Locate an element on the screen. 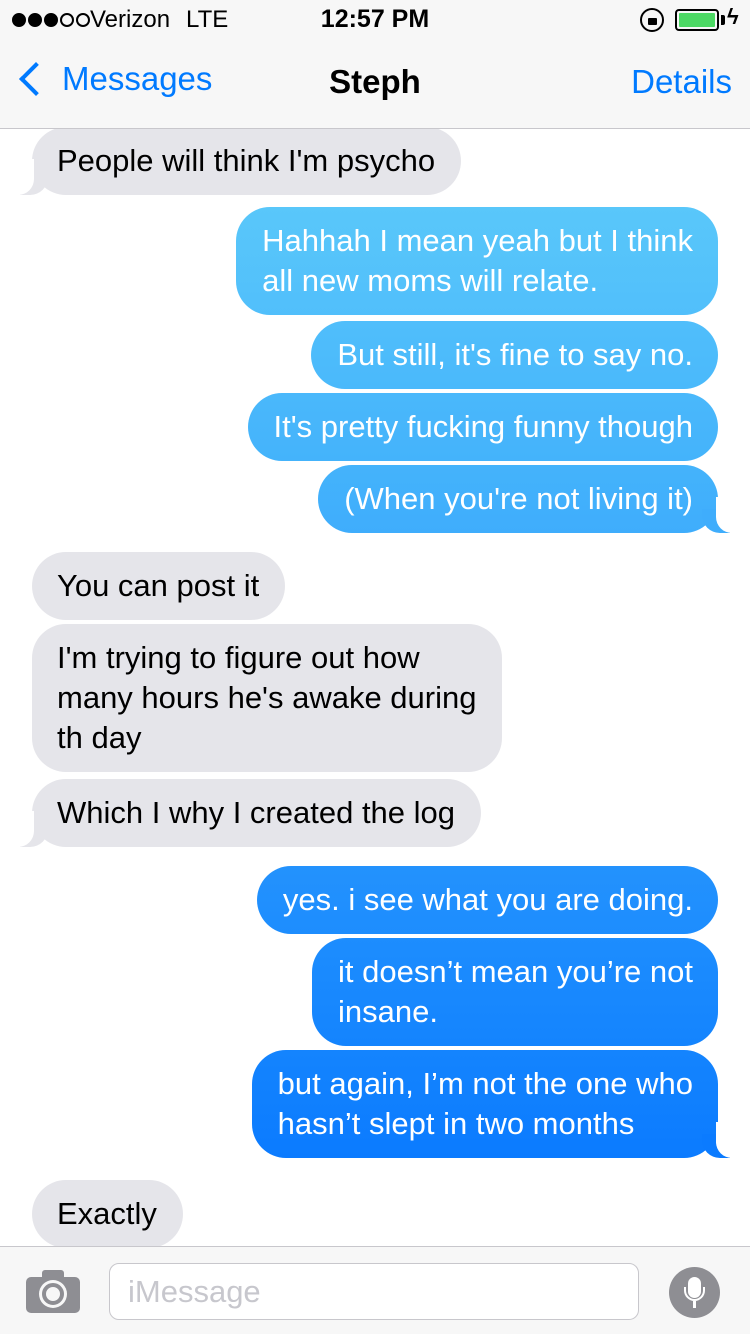 The image size is (750, 1334). message-text-line: Which I why I created the log is located at coordinates (256, 812).